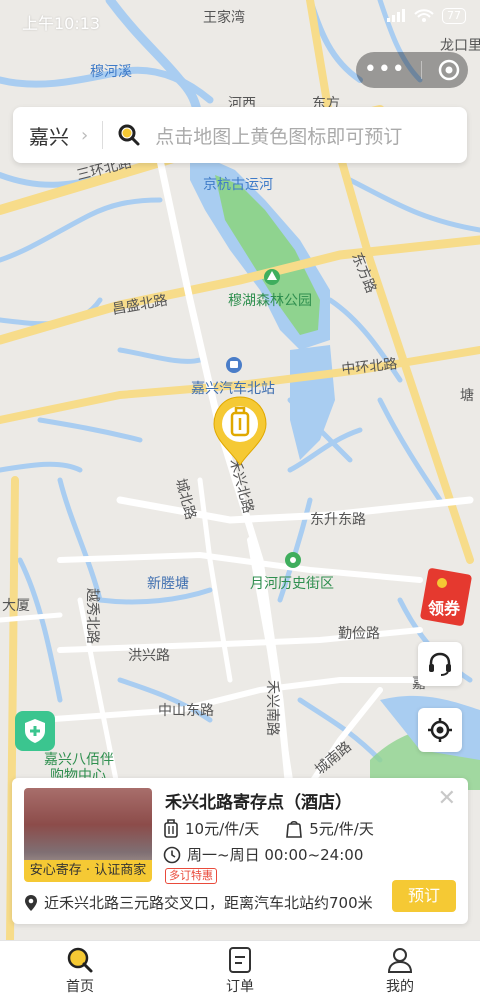 This screenshot has height=1000, width=480. Describe the element at coordinates (258, 803) in the screenshot. I see `store-name: 禾兴北路寄存点（酒店）` at that location.